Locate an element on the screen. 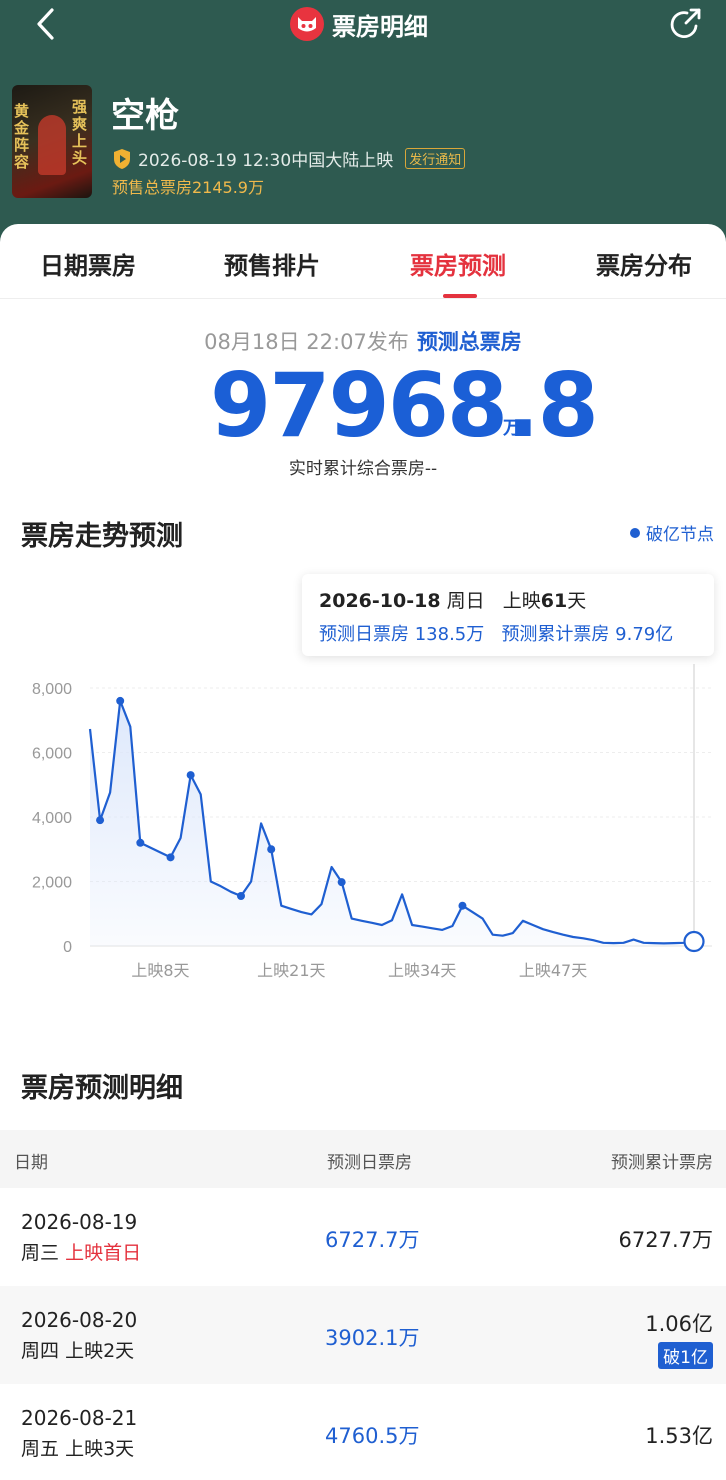 The image size is (726, 1480). tooltip-day-num: 61 is located at coordinates (554, 601).